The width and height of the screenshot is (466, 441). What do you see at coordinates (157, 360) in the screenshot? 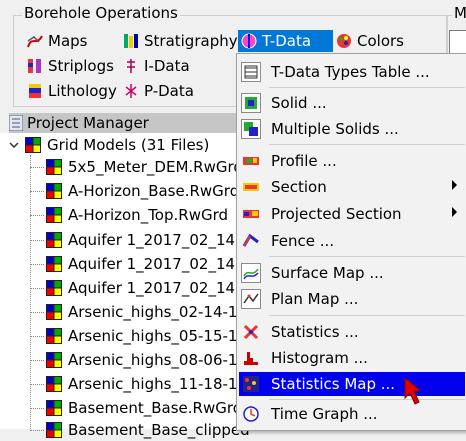
I see `file-label: Arsenic_highs_08-06-17` at bounding box center [157, 360].